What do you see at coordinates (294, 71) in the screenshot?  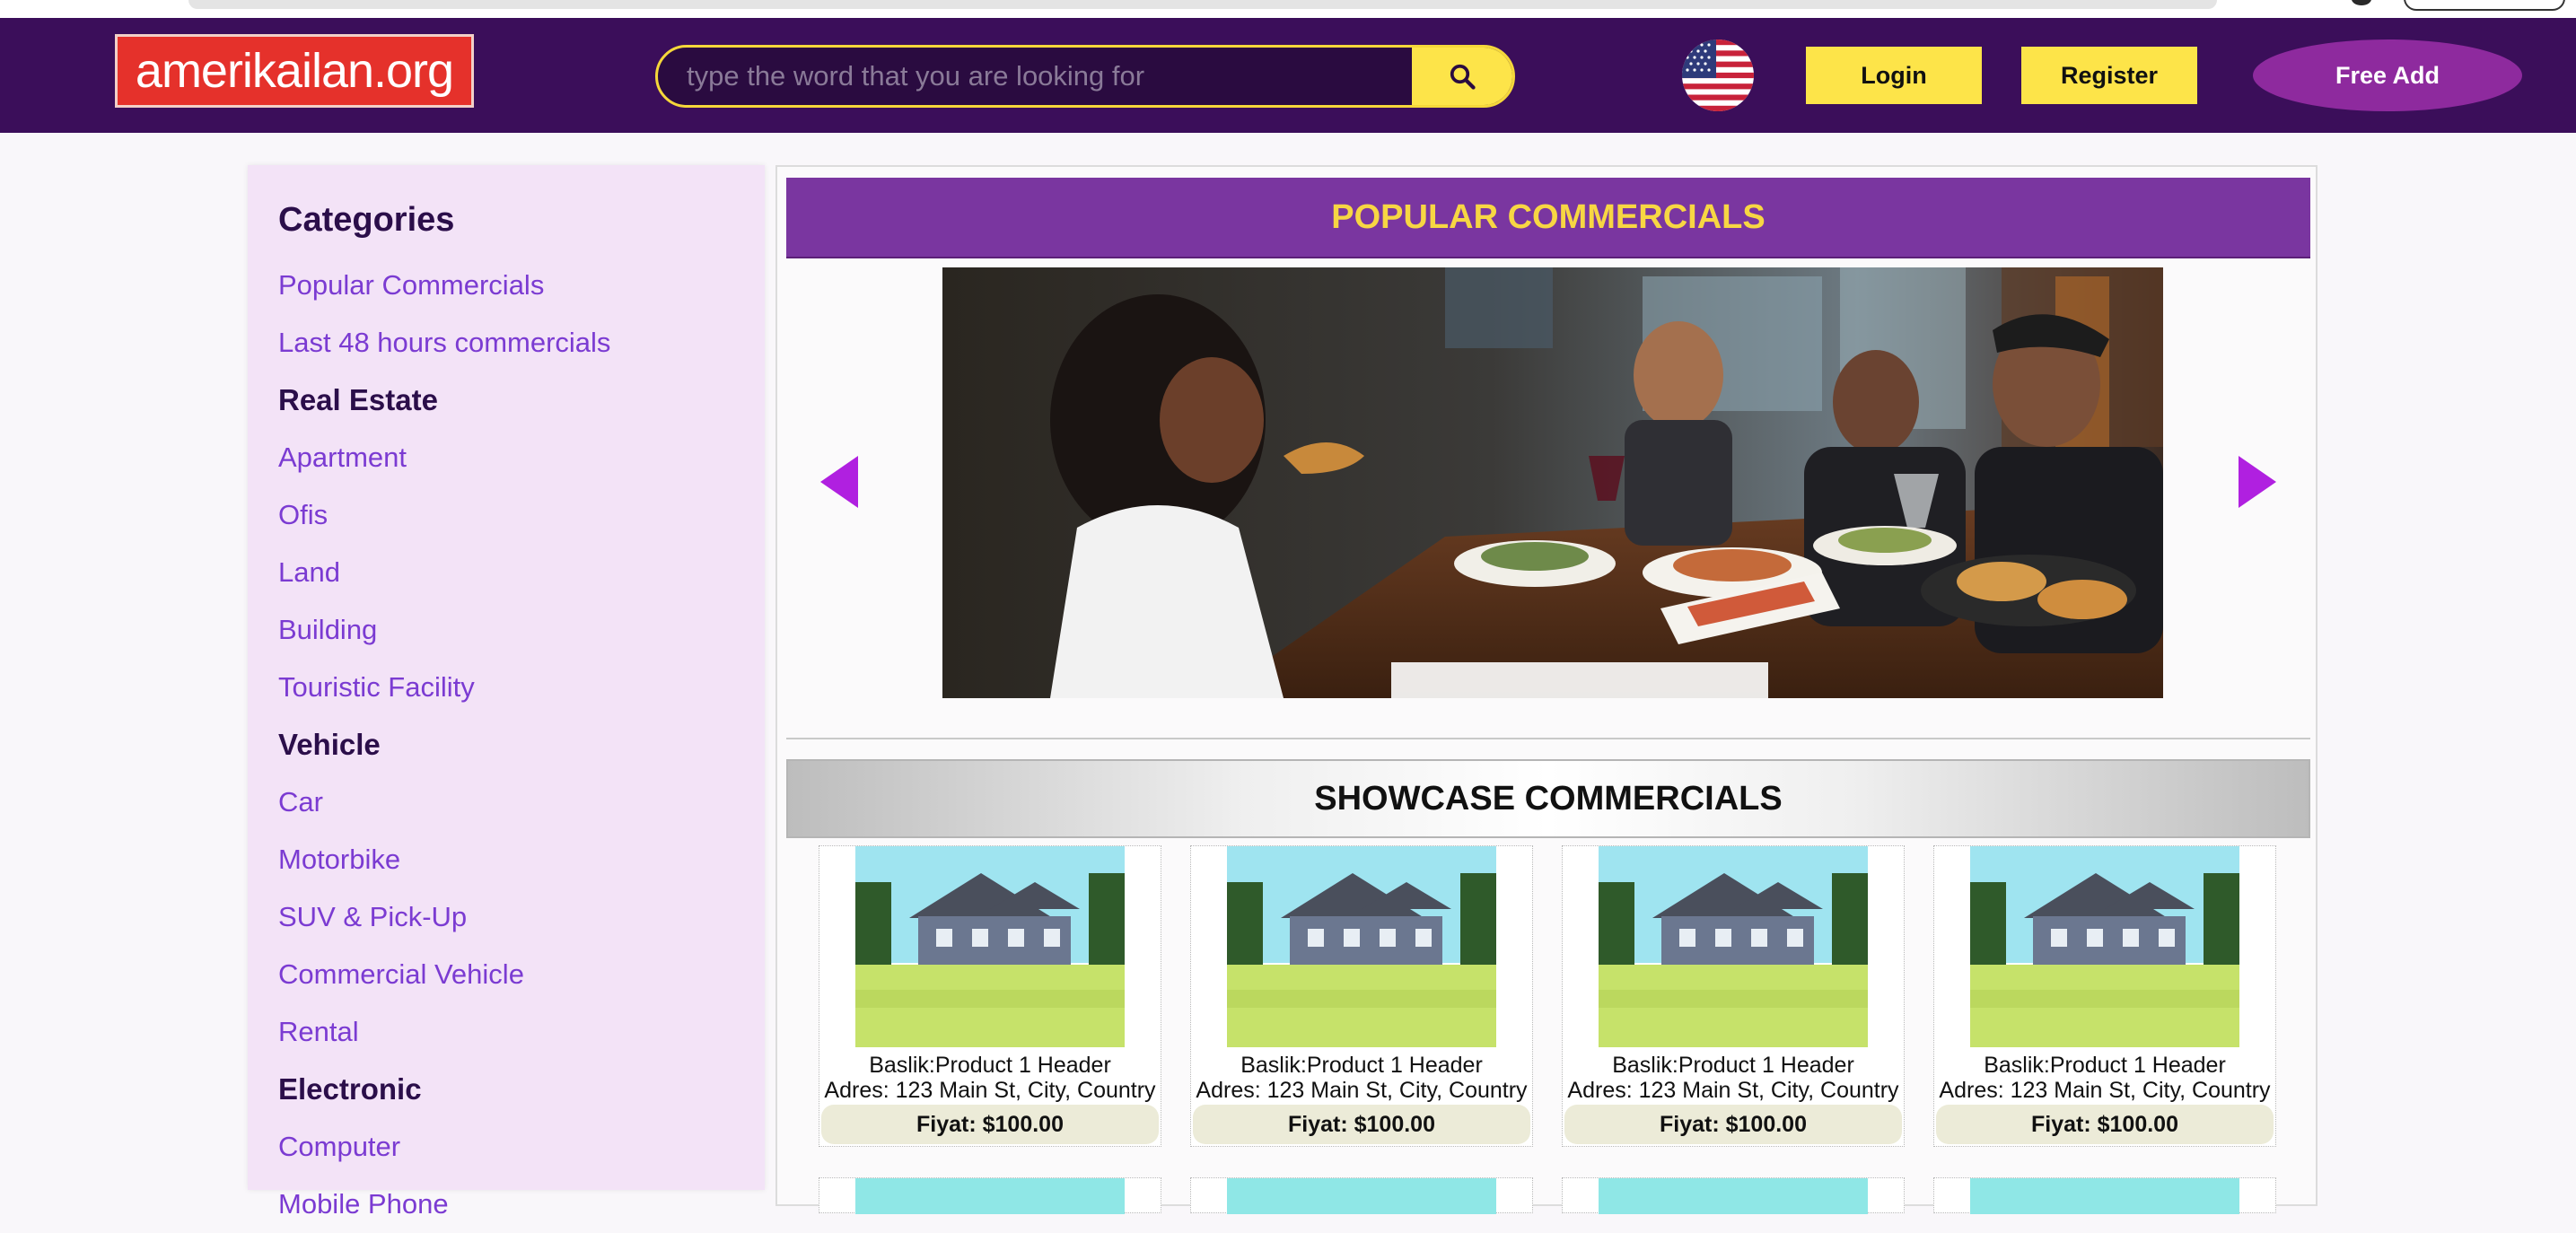 I see `site-logo: amerikailan.org` at bounding box center [294, 71].